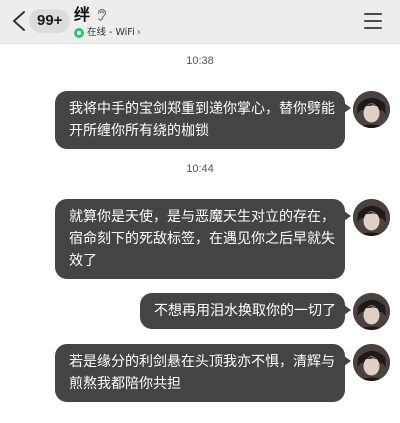  I want to click on message-row: 若是缘分的利剑悬在头顶我亦不惧，清辉与煎熬我都陪你共担, so click(222, 373).